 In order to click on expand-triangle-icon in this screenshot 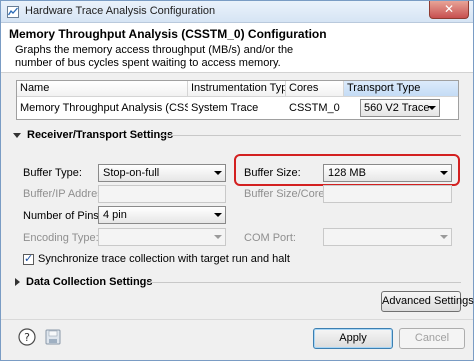, I will do `click(17, 135)`.